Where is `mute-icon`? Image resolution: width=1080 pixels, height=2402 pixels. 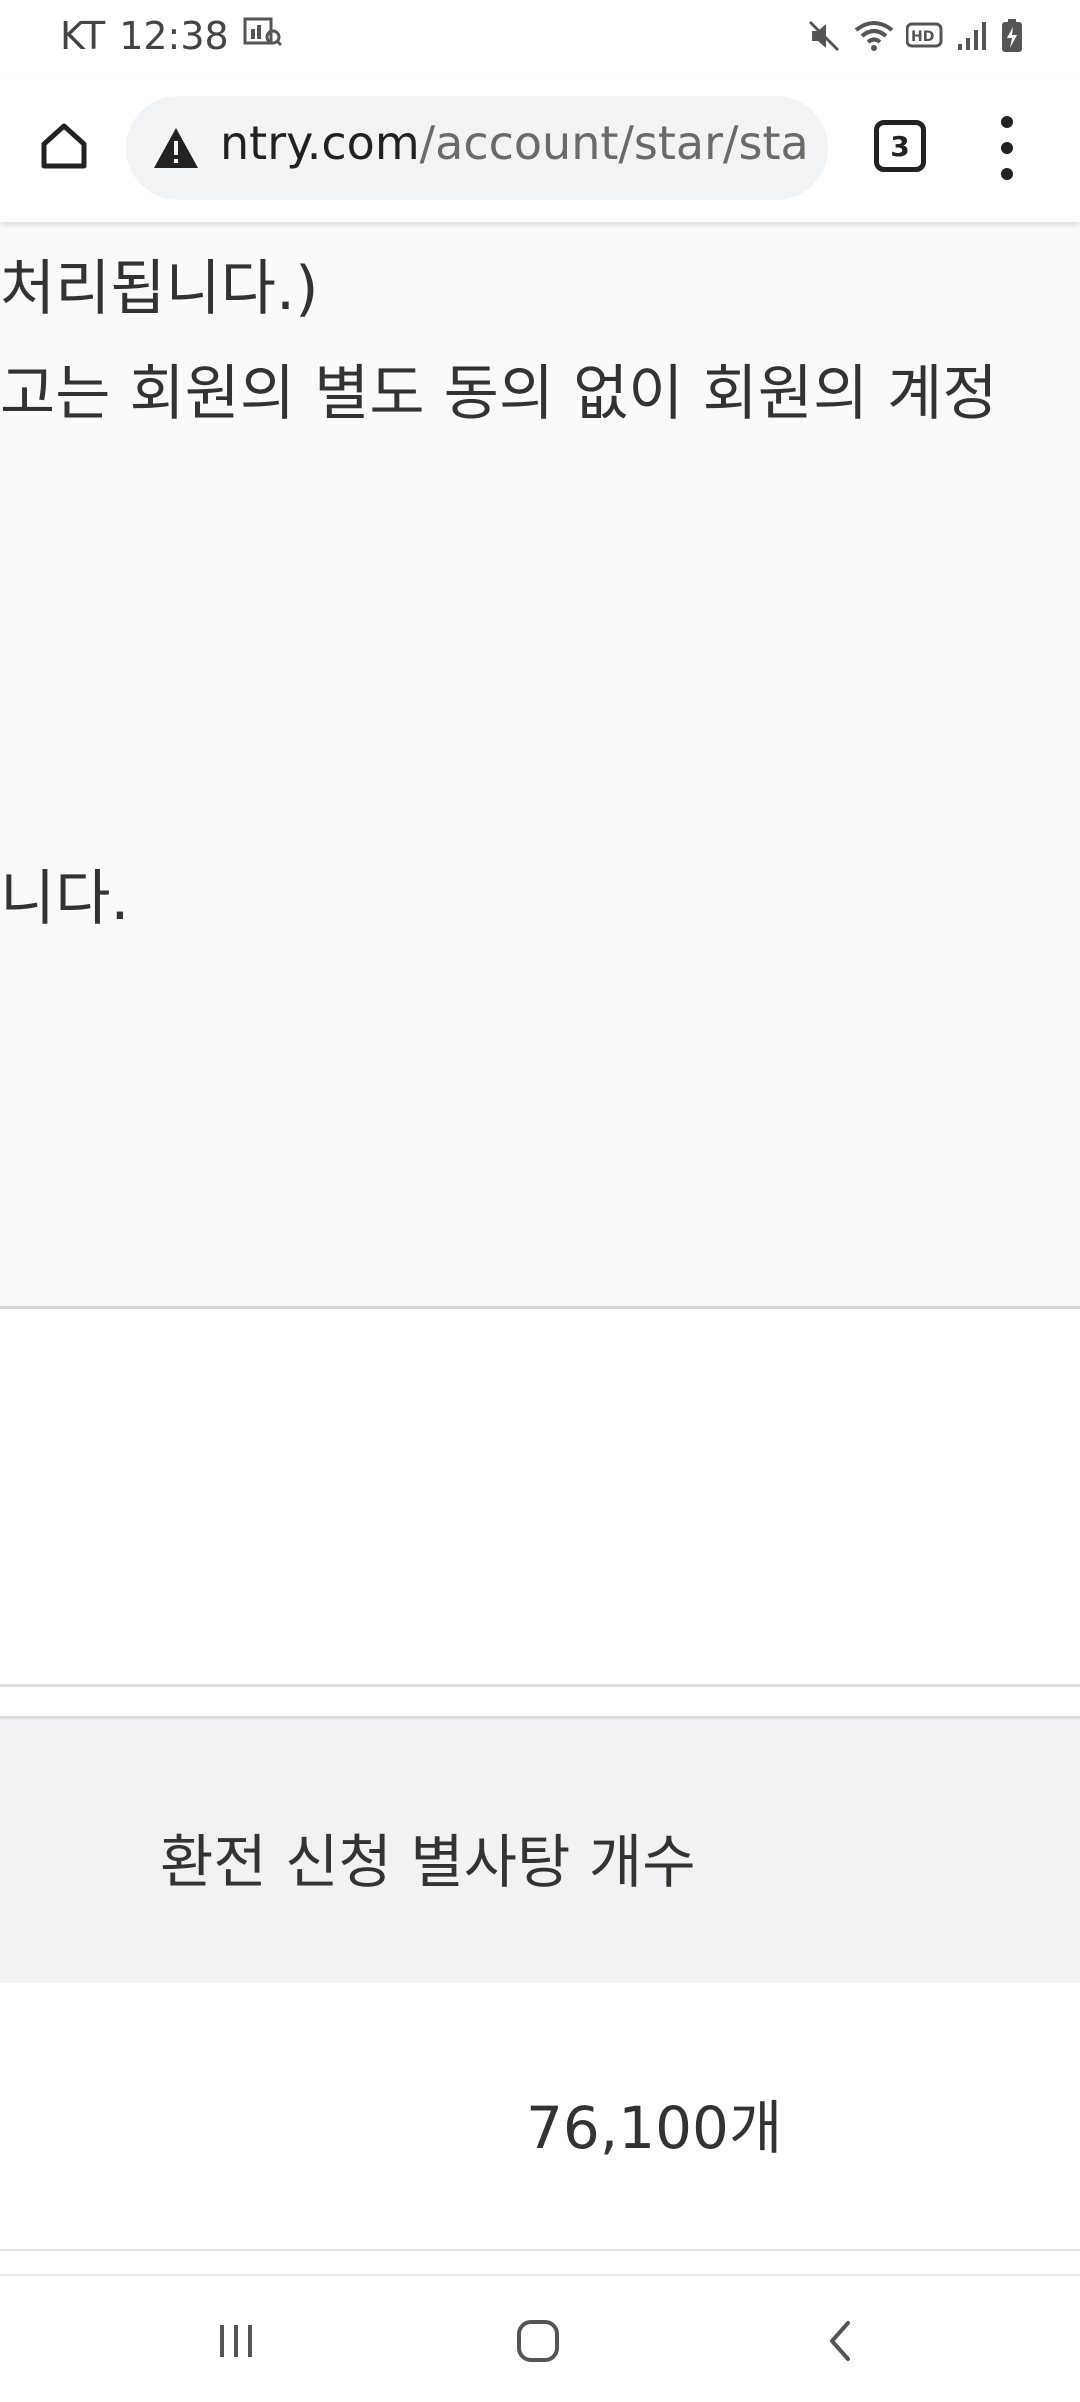
mute-icon is located at coordinates (824, 36).